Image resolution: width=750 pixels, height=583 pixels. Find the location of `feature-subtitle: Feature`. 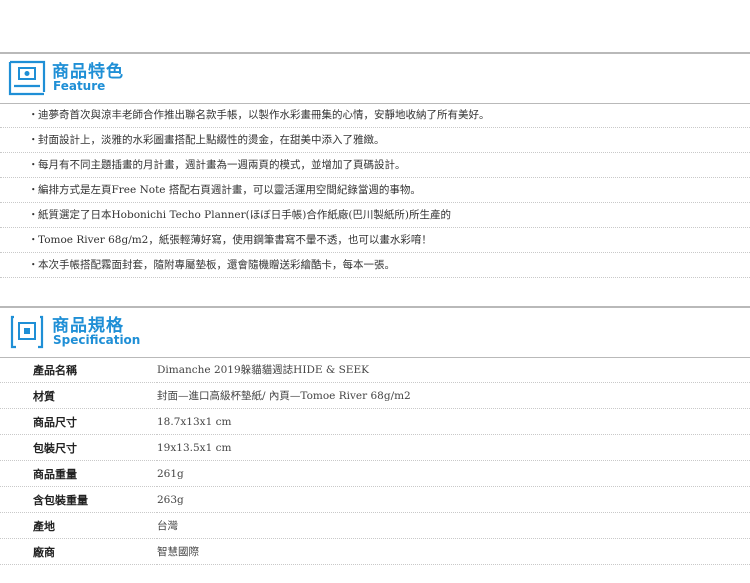

feature-subtitle: Feature is located at coordinates (79, 86).